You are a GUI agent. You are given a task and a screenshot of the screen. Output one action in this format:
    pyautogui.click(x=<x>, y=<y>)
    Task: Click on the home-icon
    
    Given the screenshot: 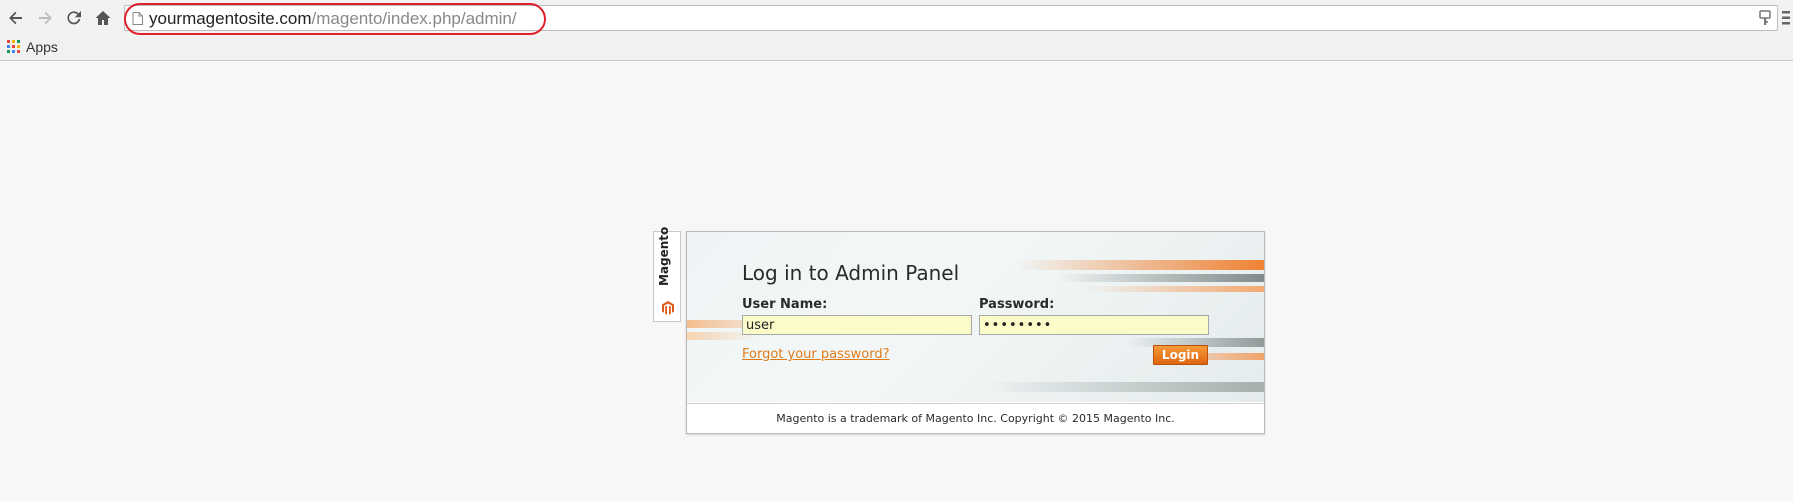 What is the action you would take?
    pyautogui.click(x=103, y=18)
    